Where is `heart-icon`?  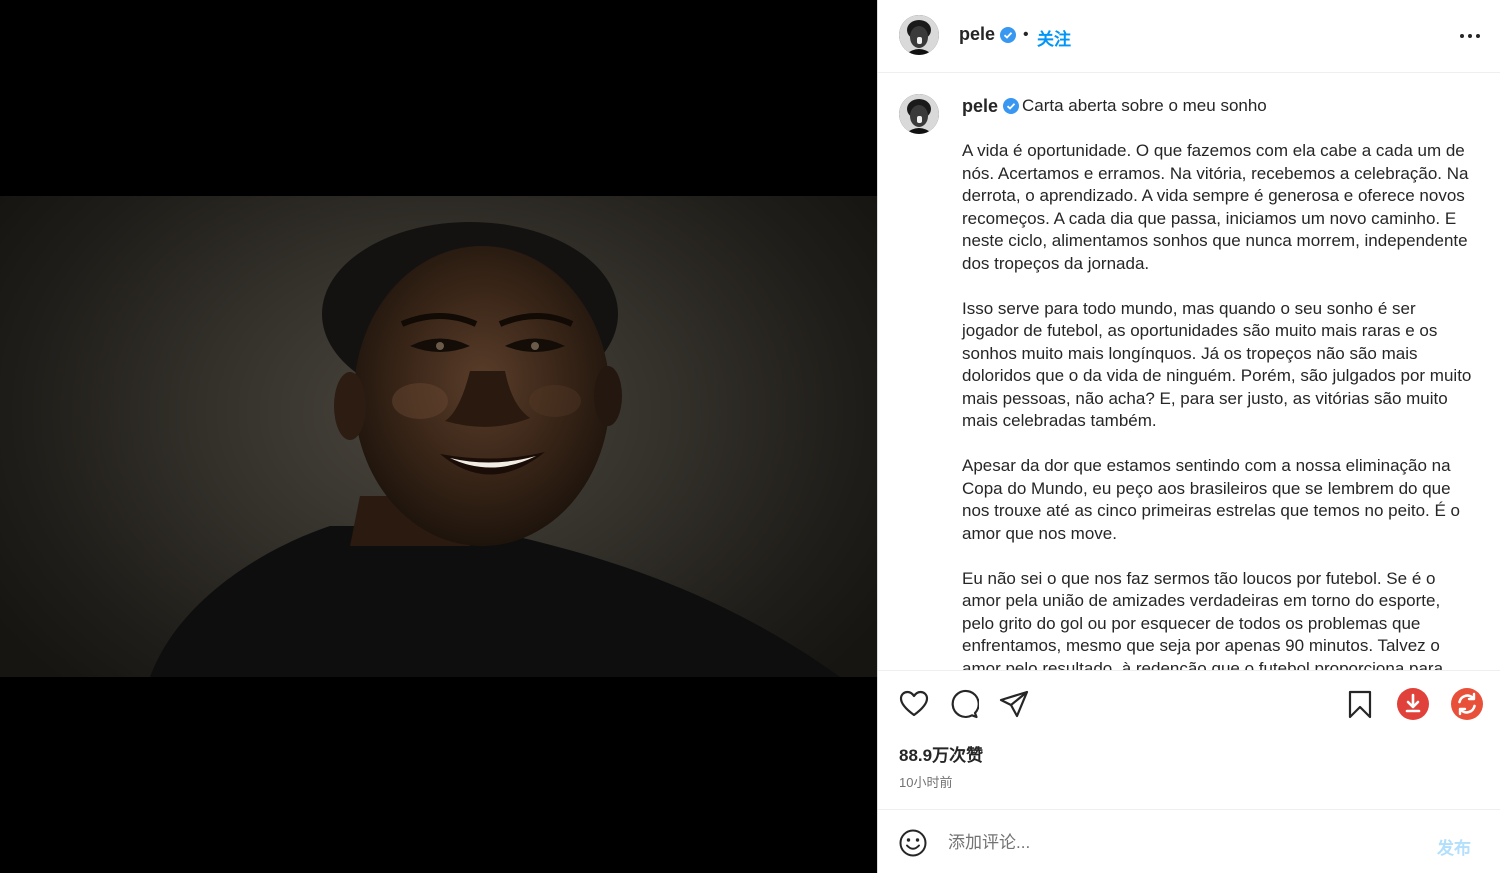
heart-icon is located at coordinates (914, 703).